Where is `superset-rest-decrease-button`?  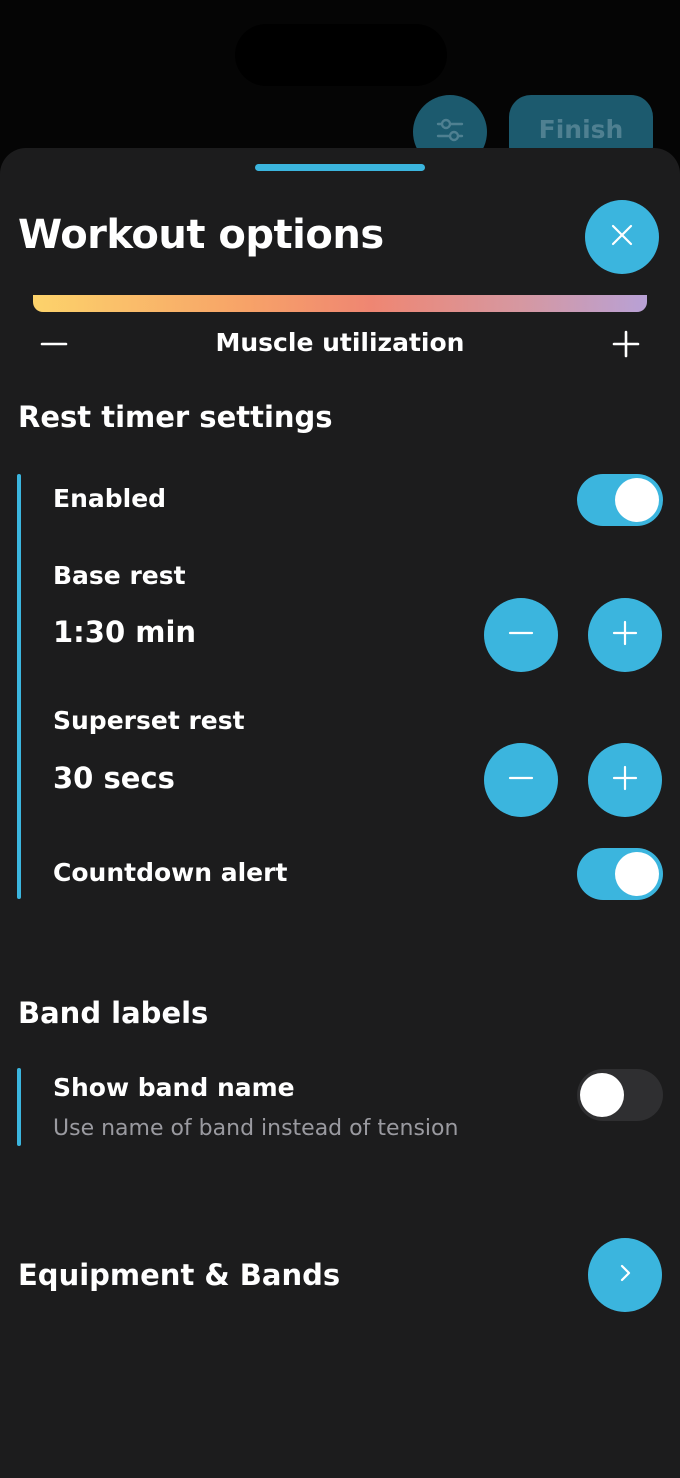
superset-rest-decrease-button is located at coordinates (521, 780).